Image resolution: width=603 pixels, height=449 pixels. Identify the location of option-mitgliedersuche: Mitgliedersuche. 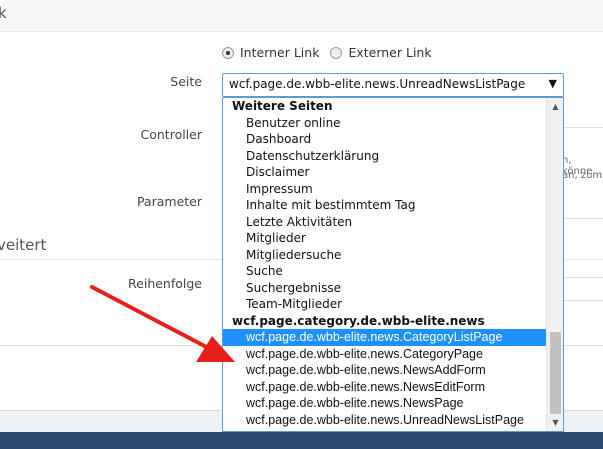
(385, 255).